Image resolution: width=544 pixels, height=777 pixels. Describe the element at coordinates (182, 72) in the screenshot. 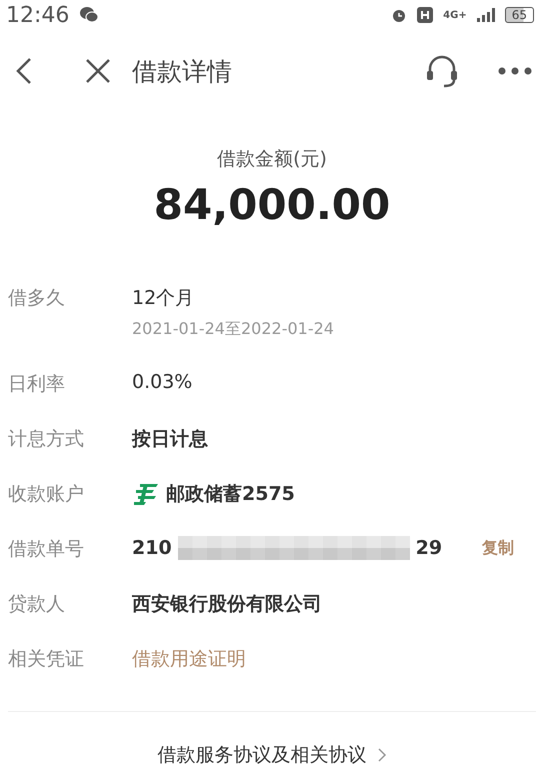

I see `page-title: 借款详情` at that location.